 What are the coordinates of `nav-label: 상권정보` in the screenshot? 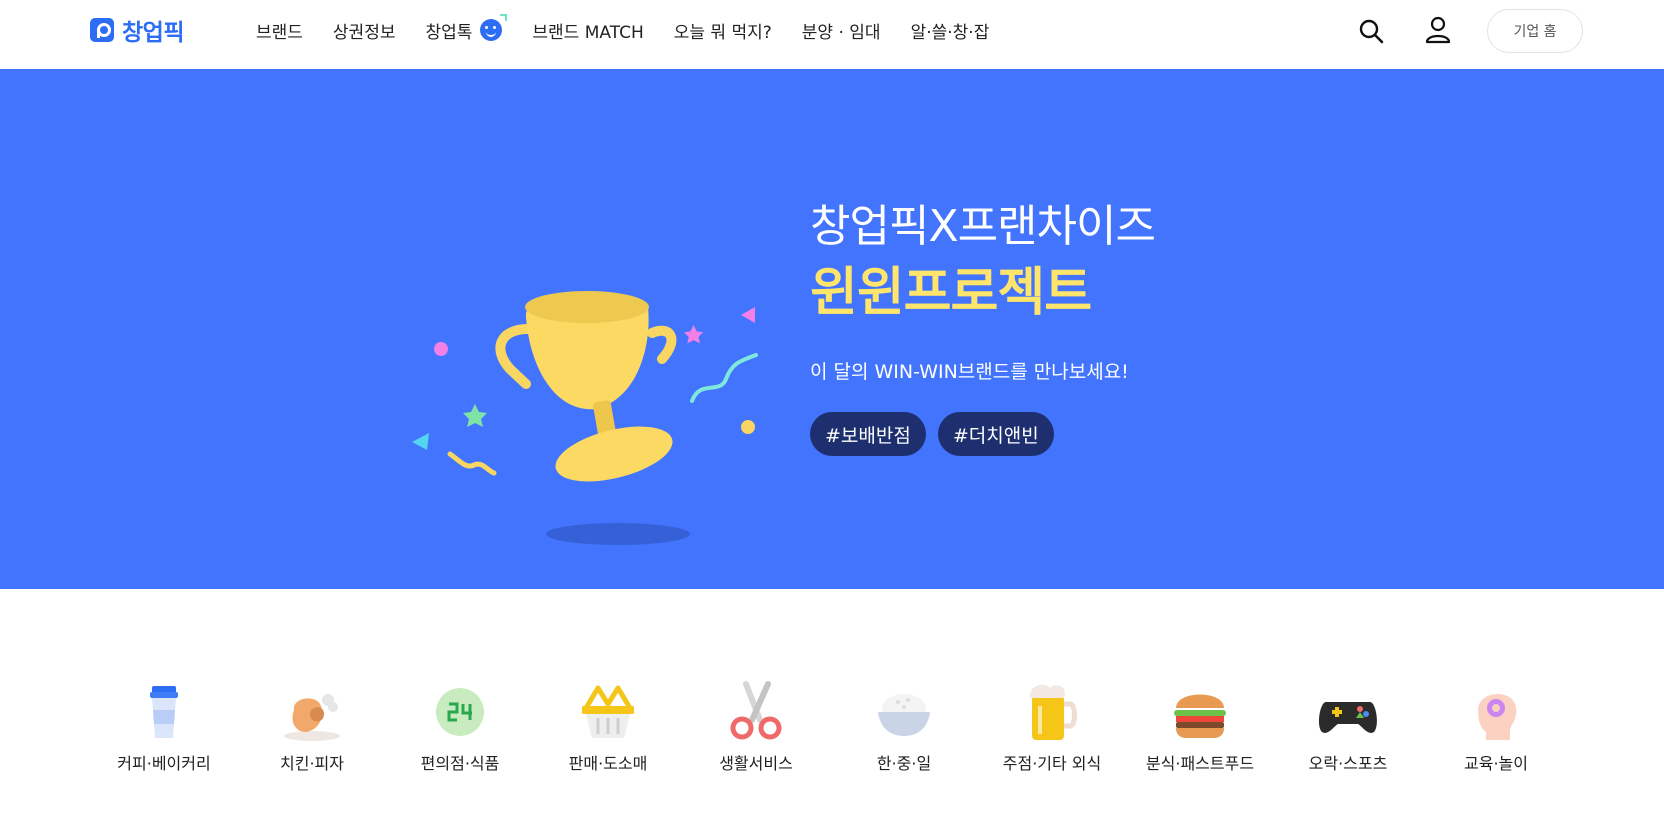 It's located at (364, 32).